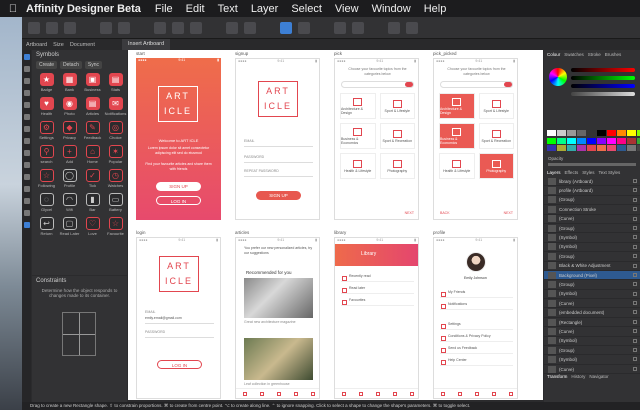  What do you see at coordinates (411, 393) in the screenshot?
I see `profile-icon` at bounding box center [411, 393].